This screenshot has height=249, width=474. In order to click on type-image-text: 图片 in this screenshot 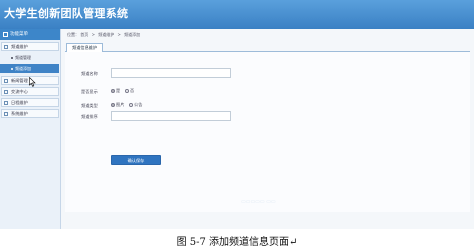, I will do `click(120, 104)`.